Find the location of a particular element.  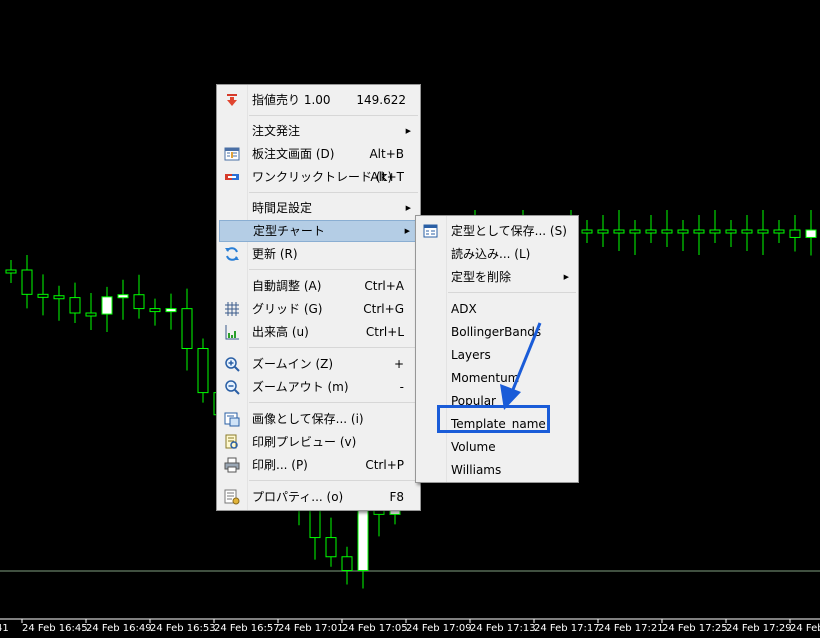

callout-arrow-icon is located at coordinates (521, 366).